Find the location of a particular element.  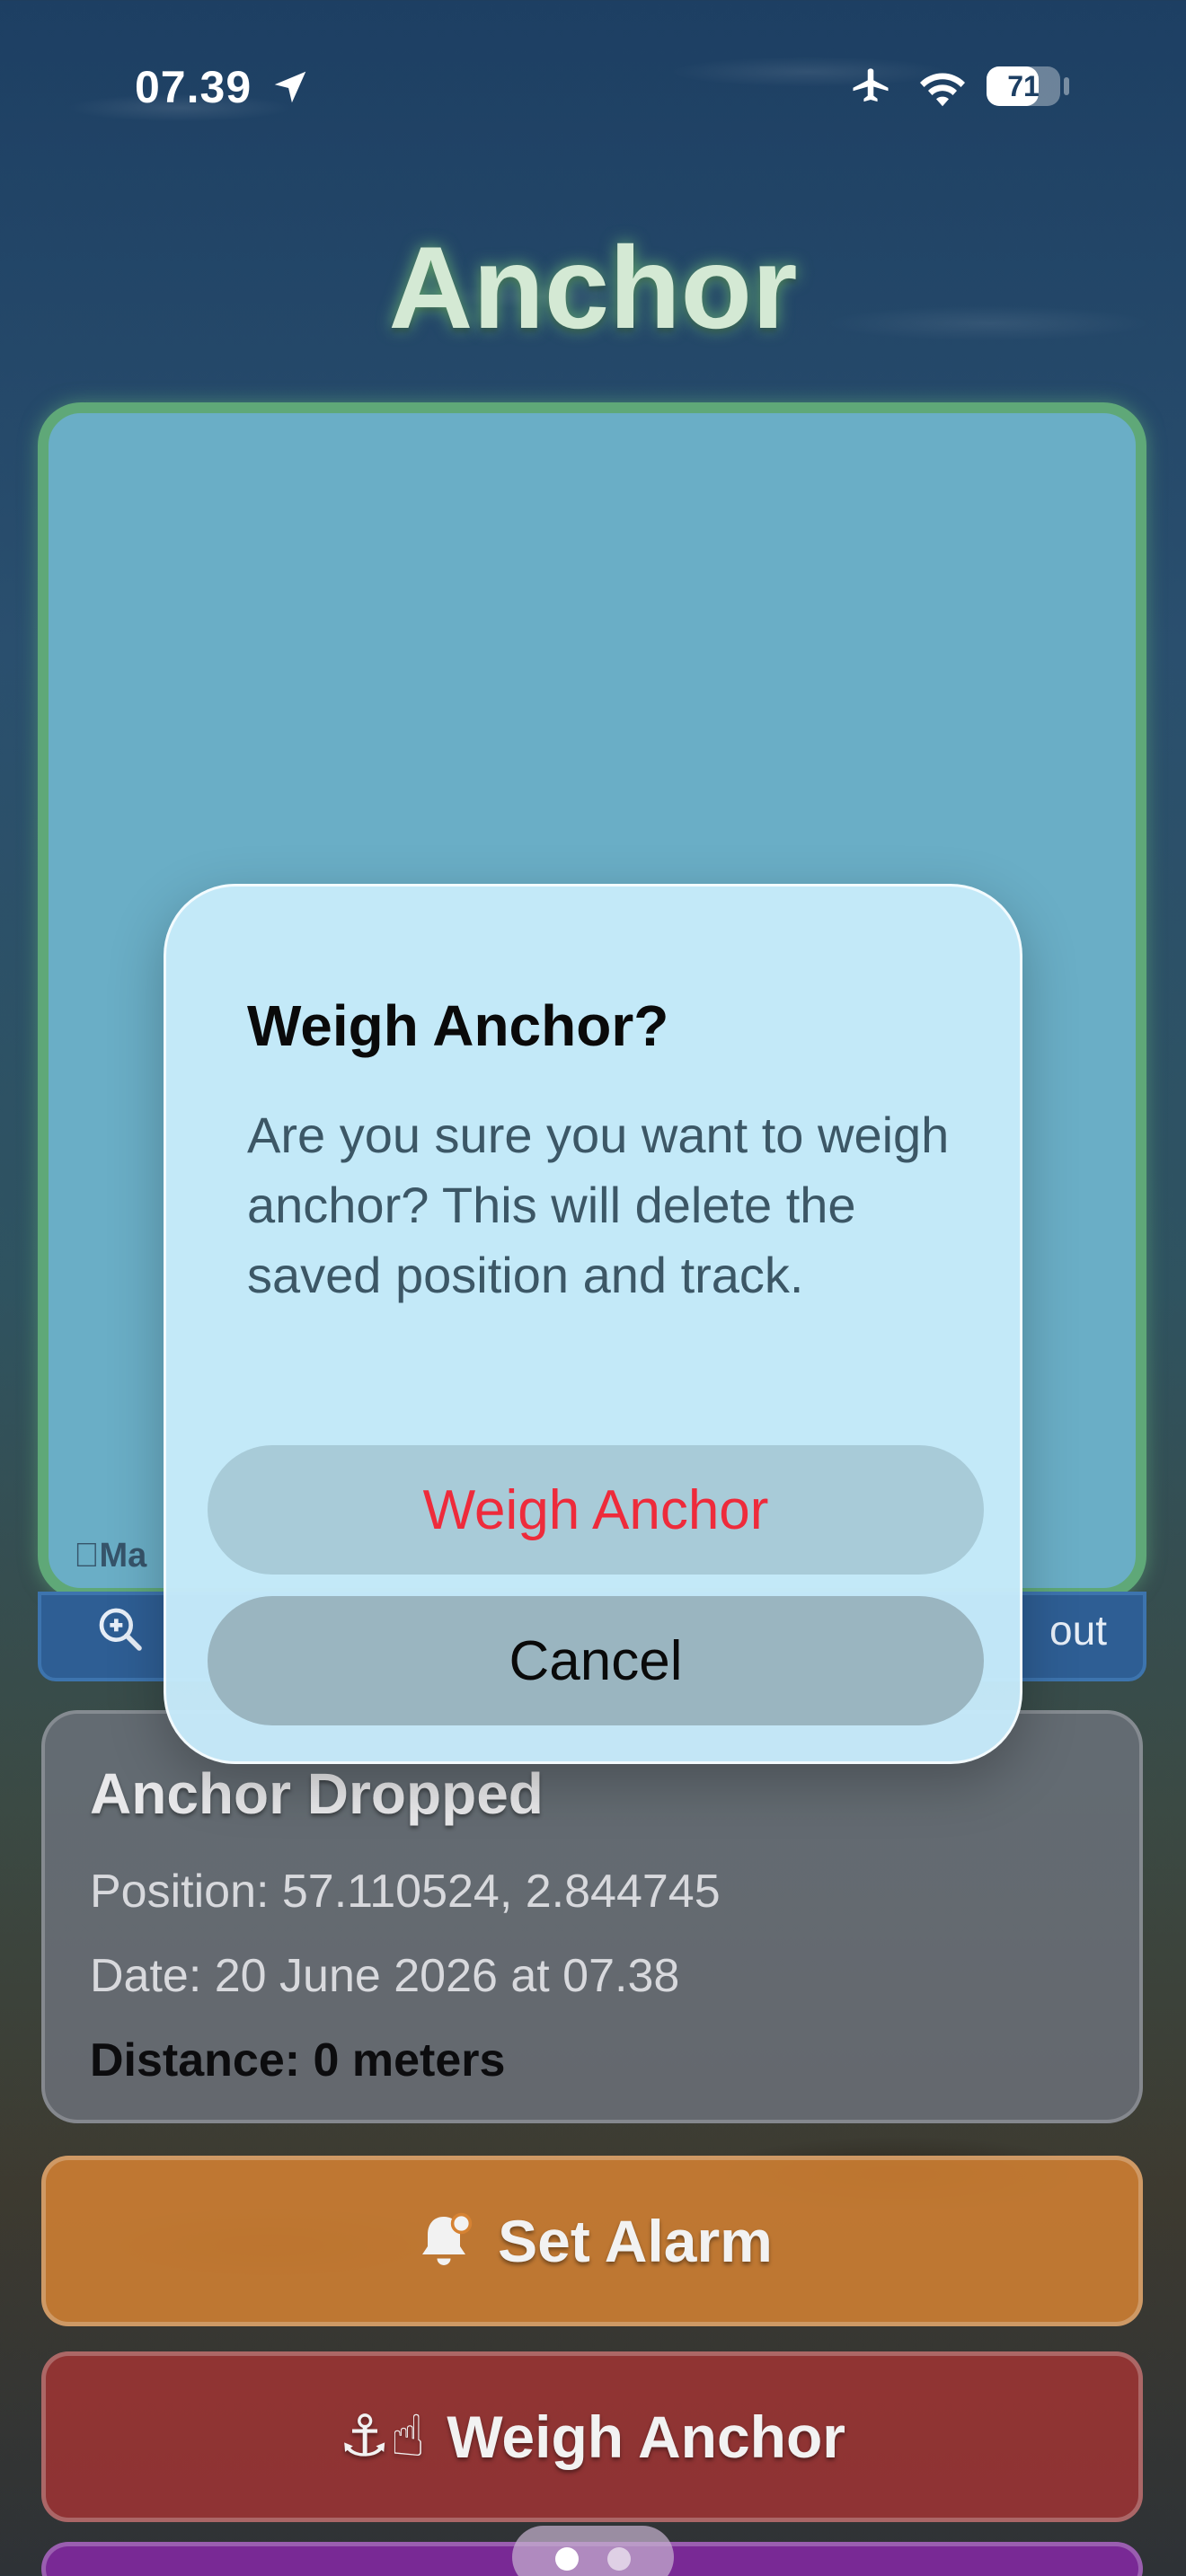

airplane-icon is located at coordinates (871, 85).